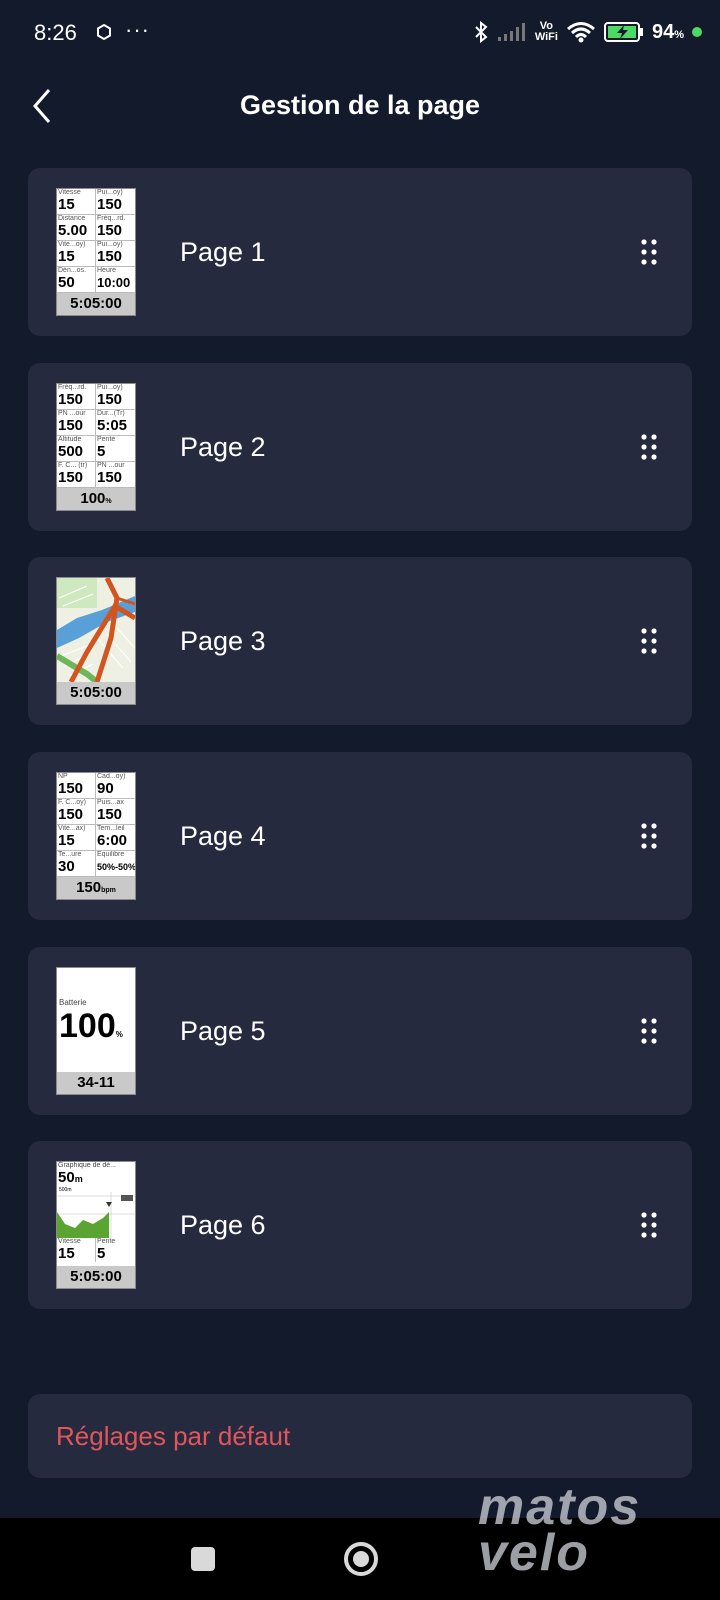 The width and height of the screenshot is (720, 1600). What do you see at coordinates (91, 1026) in the screenshot?
I see `battery-field-value: 100%` at bounding box center [91, 1026].